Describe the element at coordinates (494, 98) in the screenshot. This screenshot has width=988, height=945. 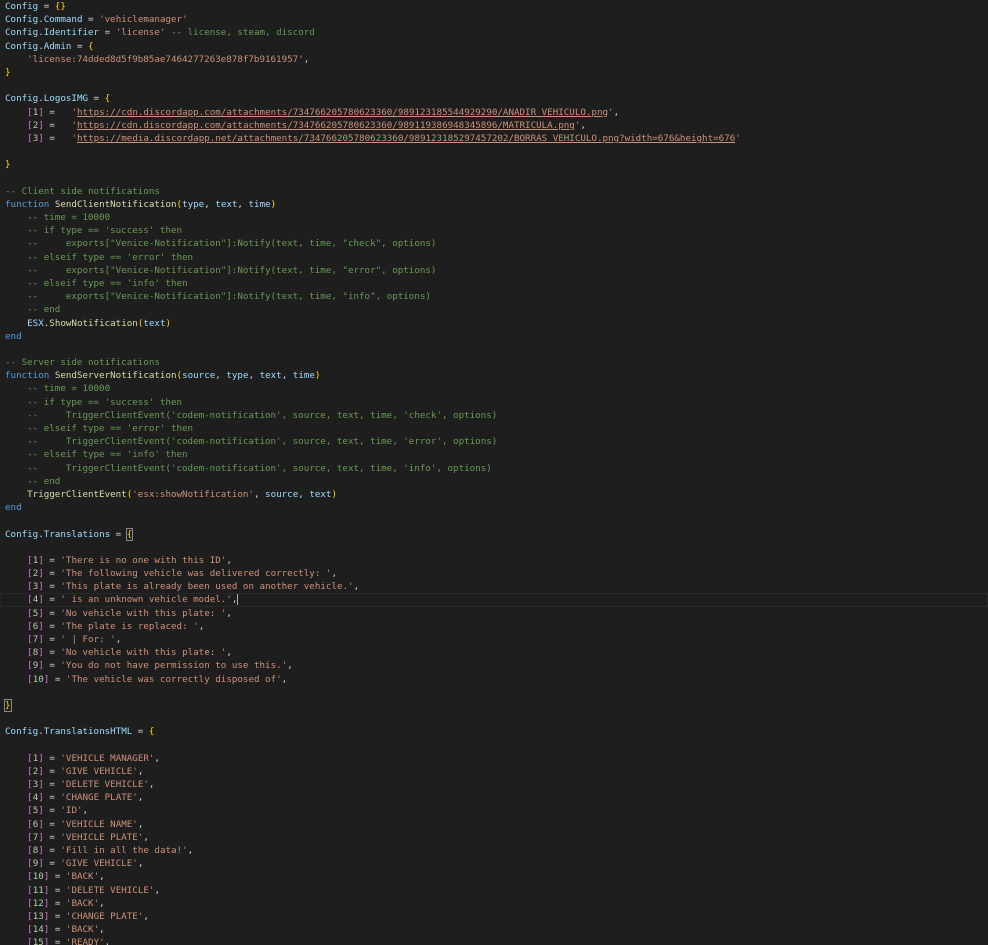
I see `code-line: Config.LogosIMG = {` at that location.